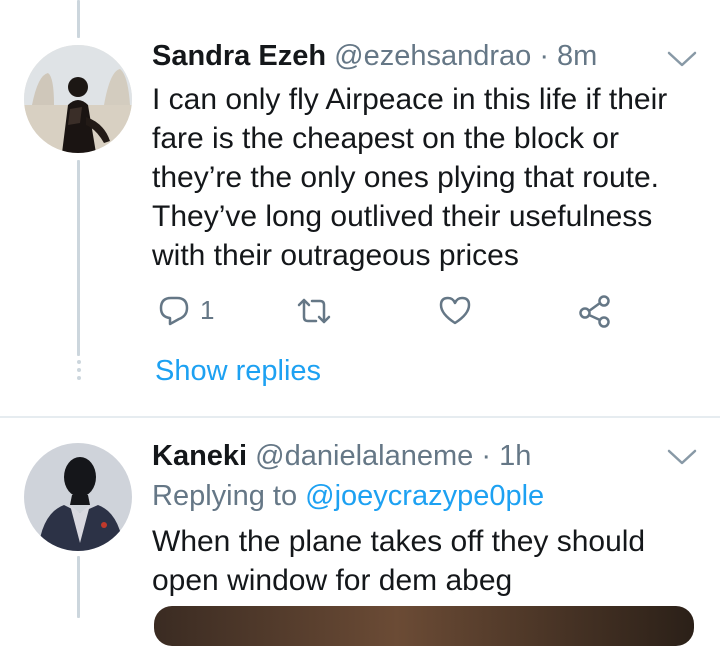  Describe the element at coordinates (424, 496) in the screenshot. I see `replying-to-mention: @joeycrazype0ple` at that location.